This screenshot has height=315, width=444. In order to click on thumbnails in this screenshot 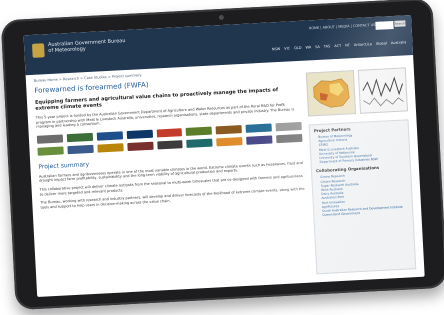, I will do `click(357, 92)`.